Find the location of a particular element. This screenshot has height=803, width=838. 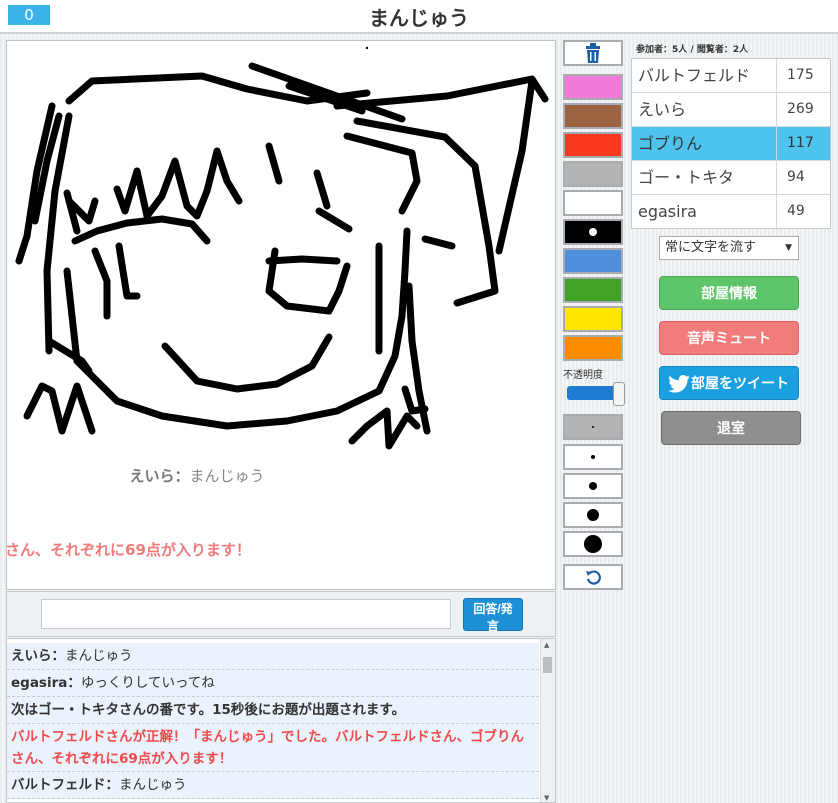

player-score: 269 is located at coordinates (800, 109).